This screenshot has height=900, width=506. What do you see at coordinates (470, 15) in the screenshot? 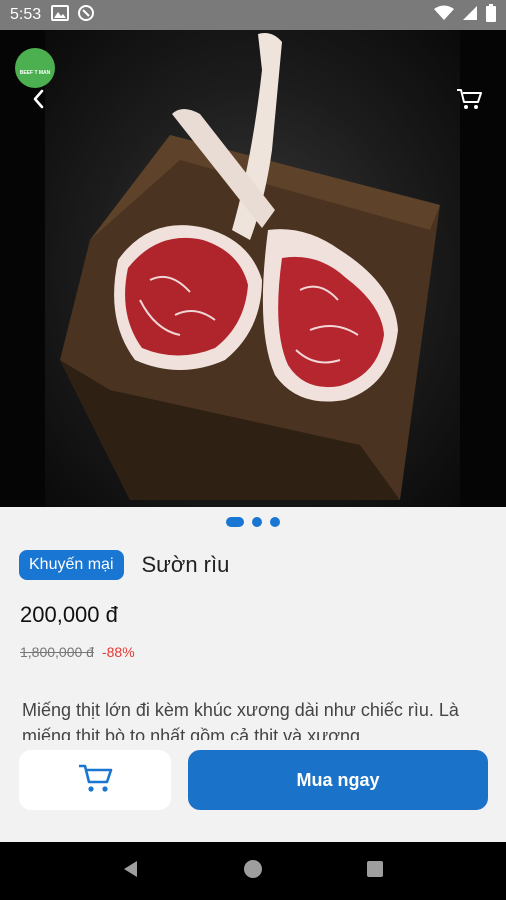
I see `signal-icon` at bounding box center [470, 15].